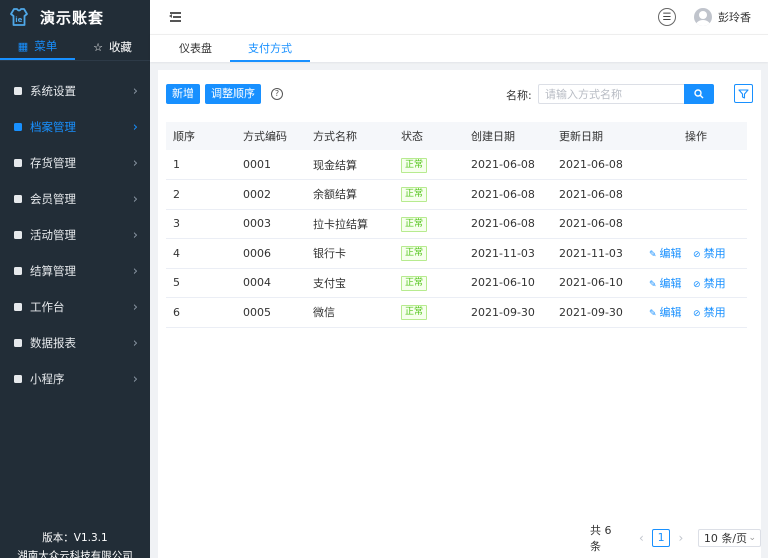 The height and width of the screenshot is (558, 768). What do you see at coordinates (53, 163) in the screenshot?
I see `sidebar-item-label: 存货管理` at bounding box center [53, 163].